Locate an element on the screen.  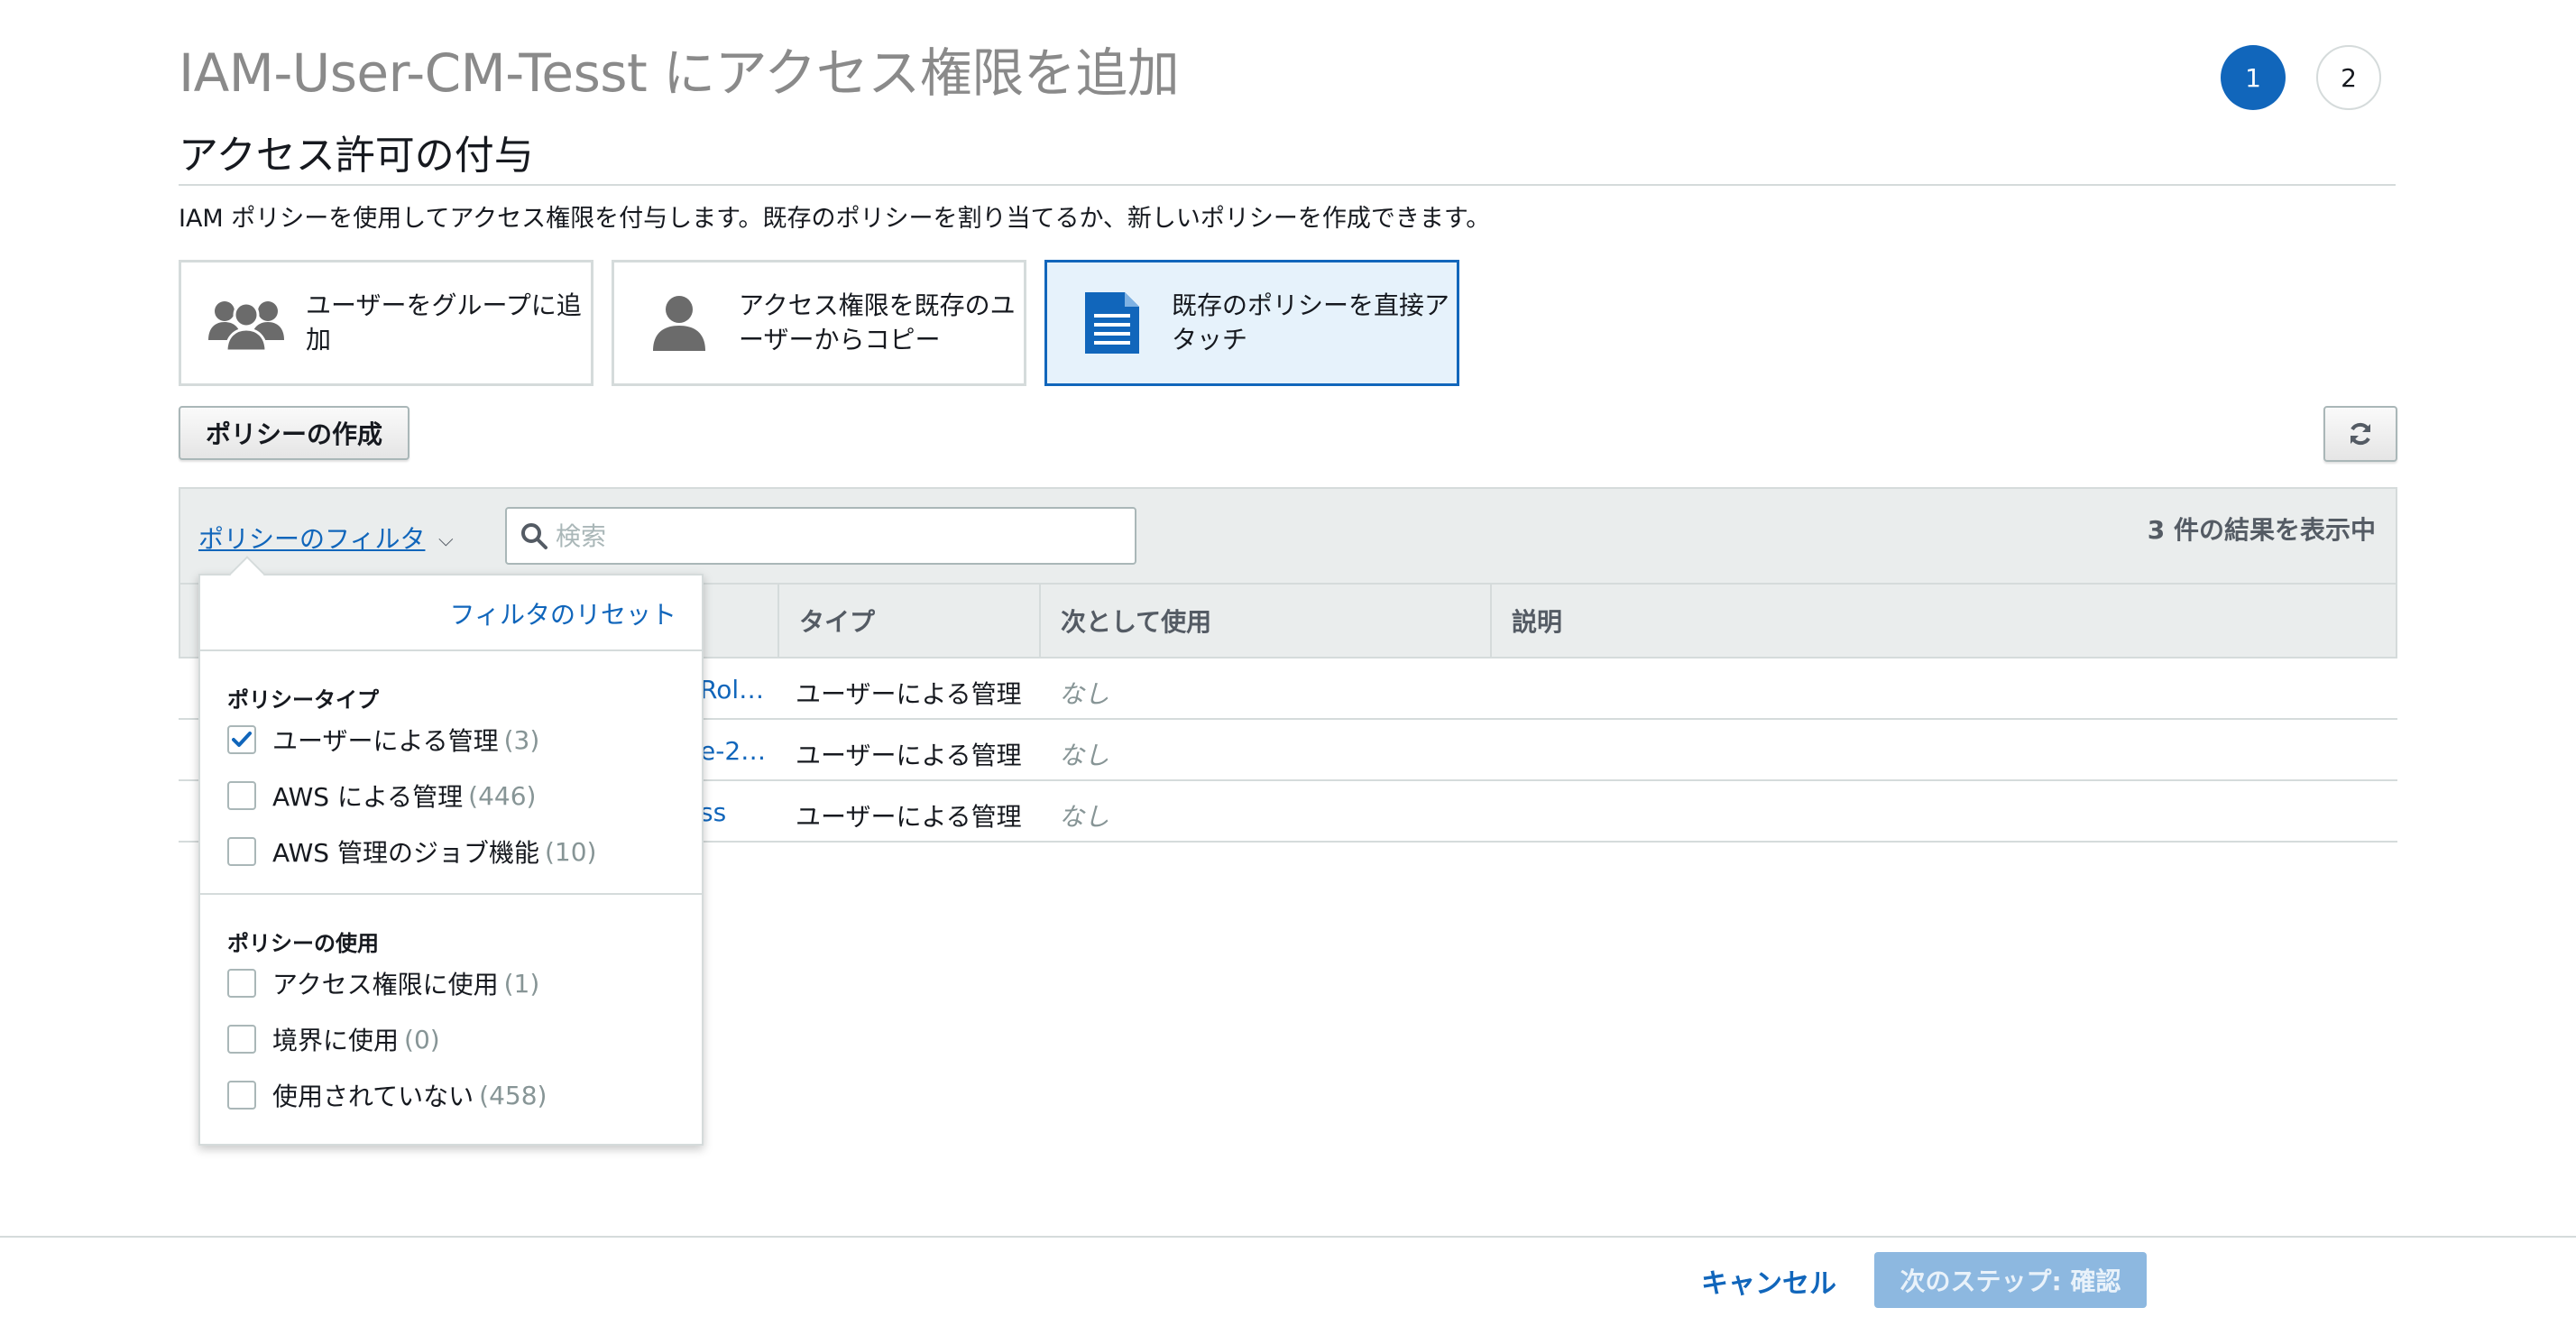
filter-option-label: 境界に使用 is located at coordinates (336, 1040).